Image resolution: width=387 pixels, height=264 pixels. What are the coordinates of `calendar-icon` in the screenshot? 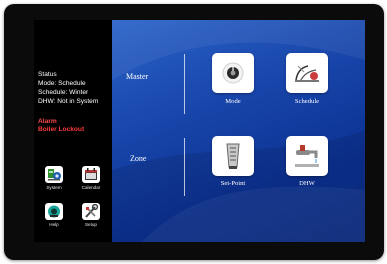 It's located at (91, 174).